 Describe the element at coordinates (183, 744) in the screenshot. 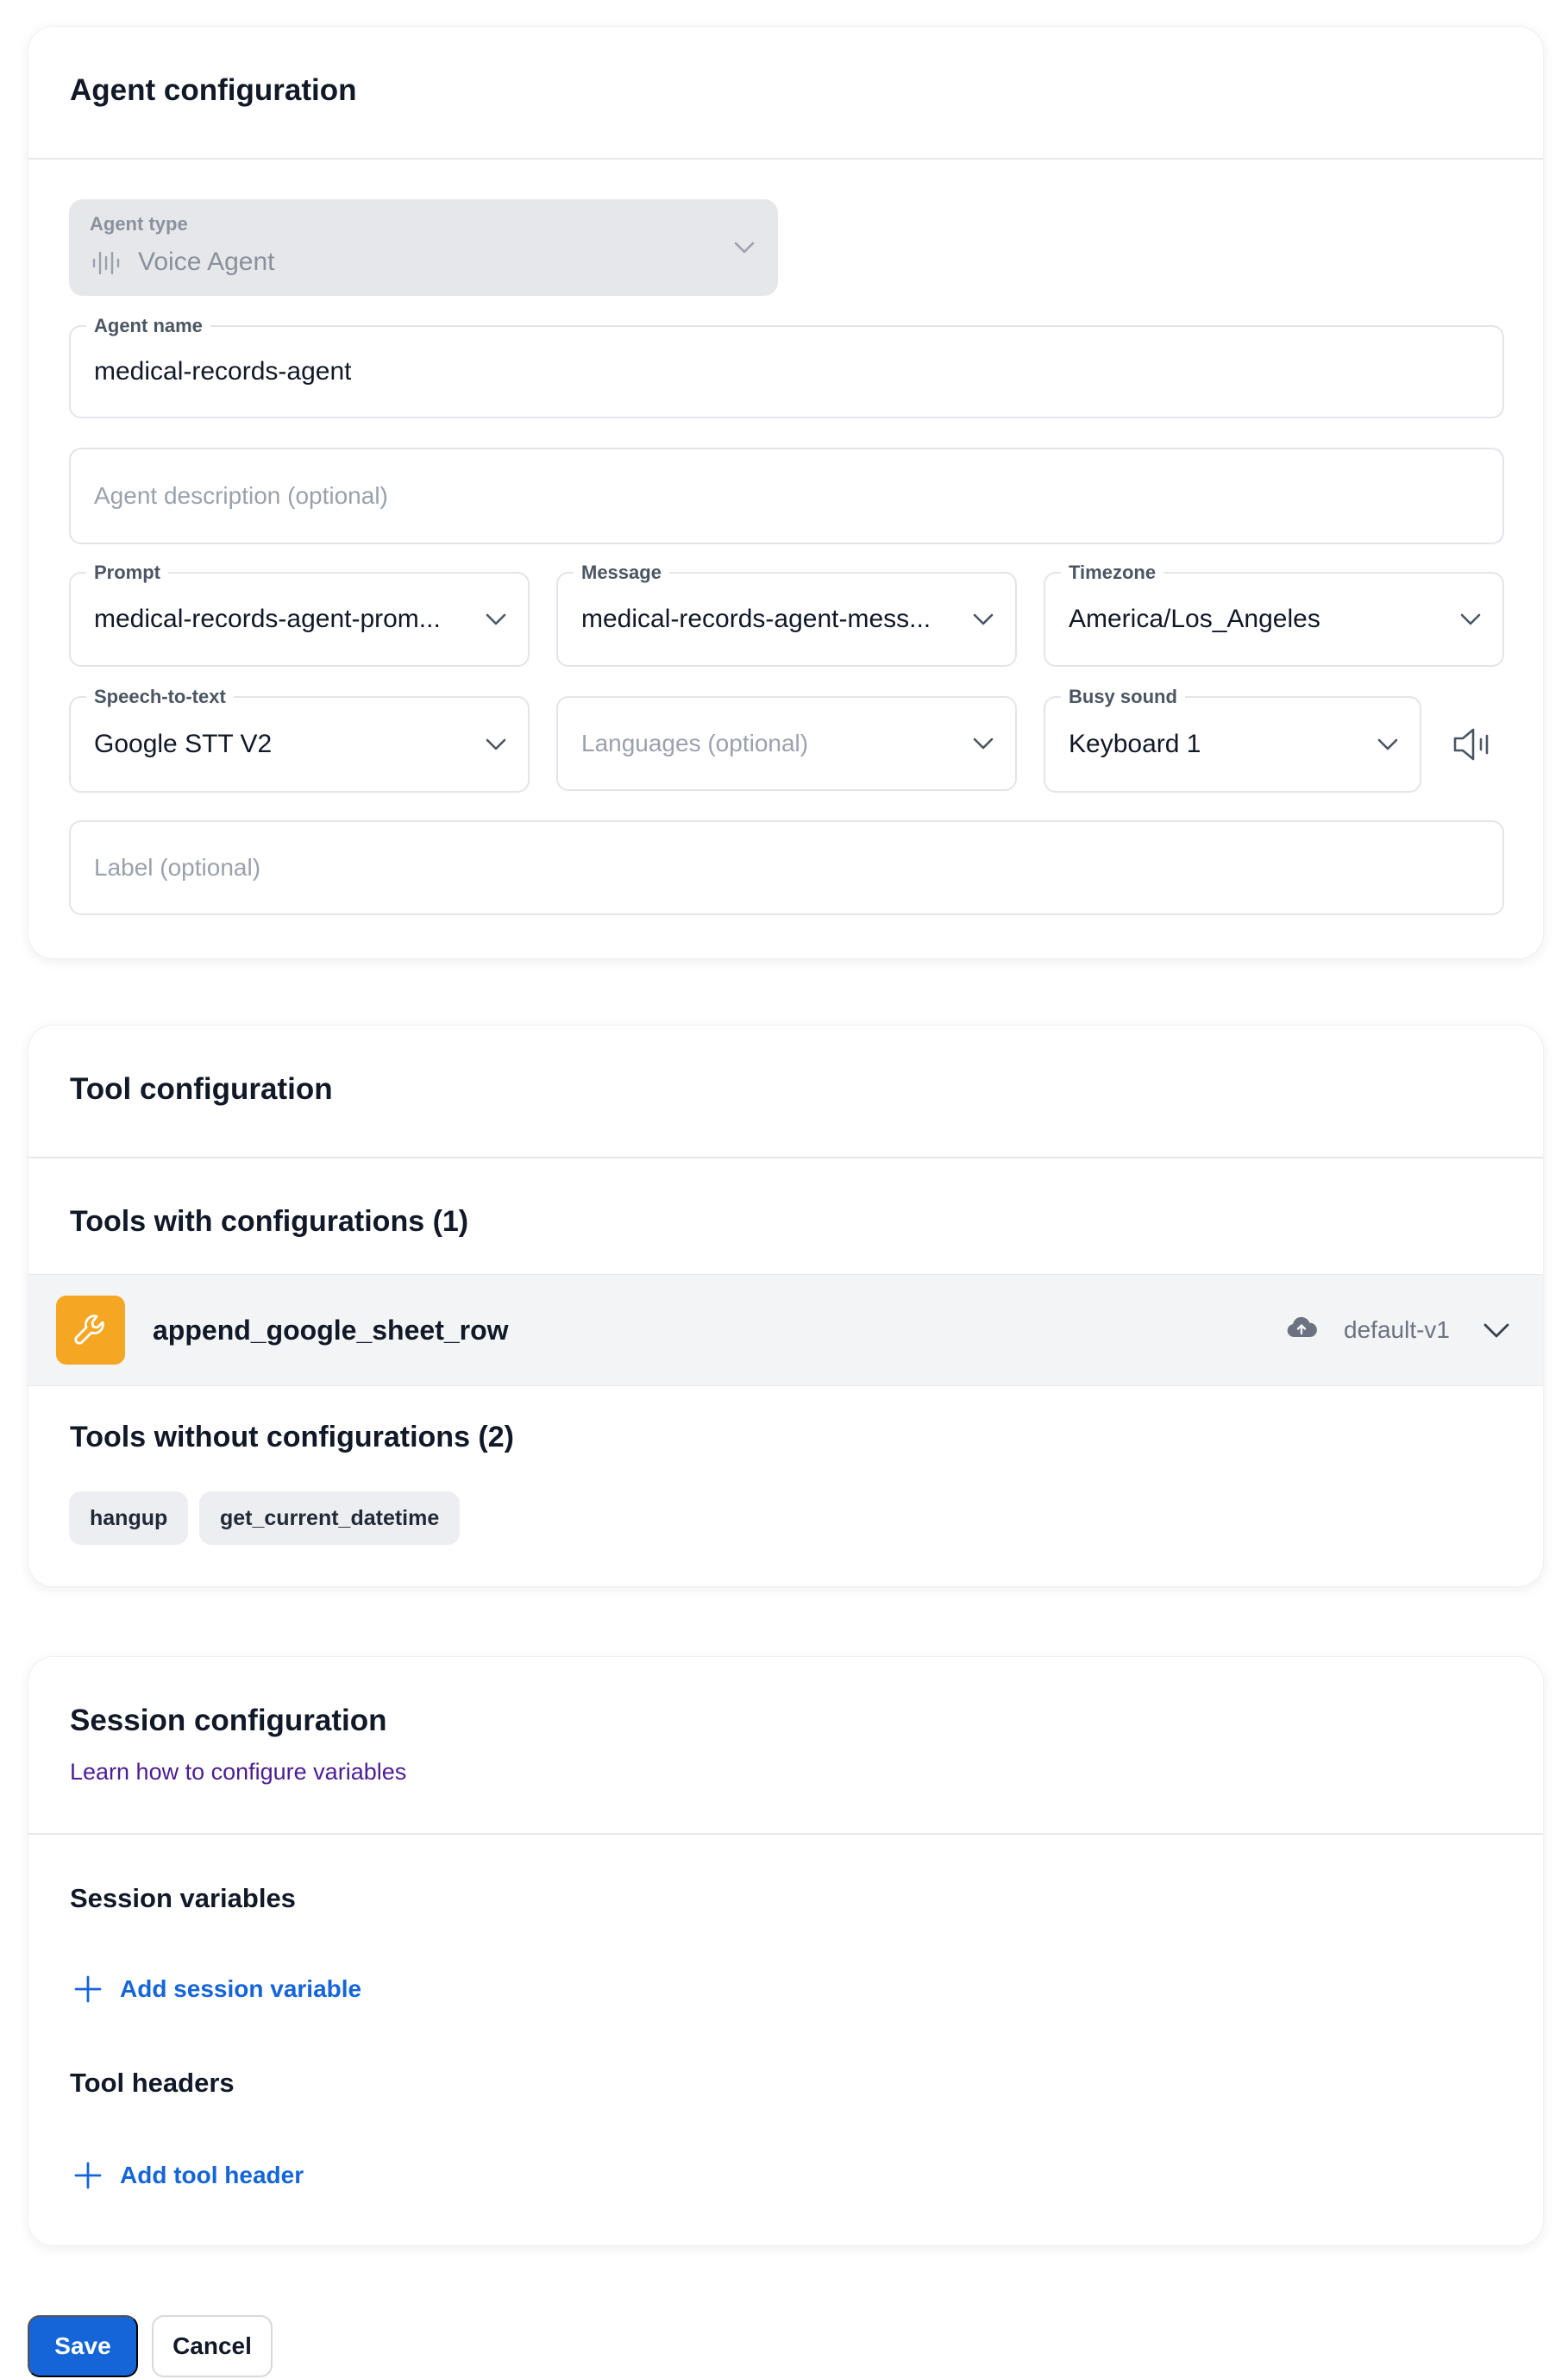

I see `speech-to-text-value: Google STT V2` at that location.